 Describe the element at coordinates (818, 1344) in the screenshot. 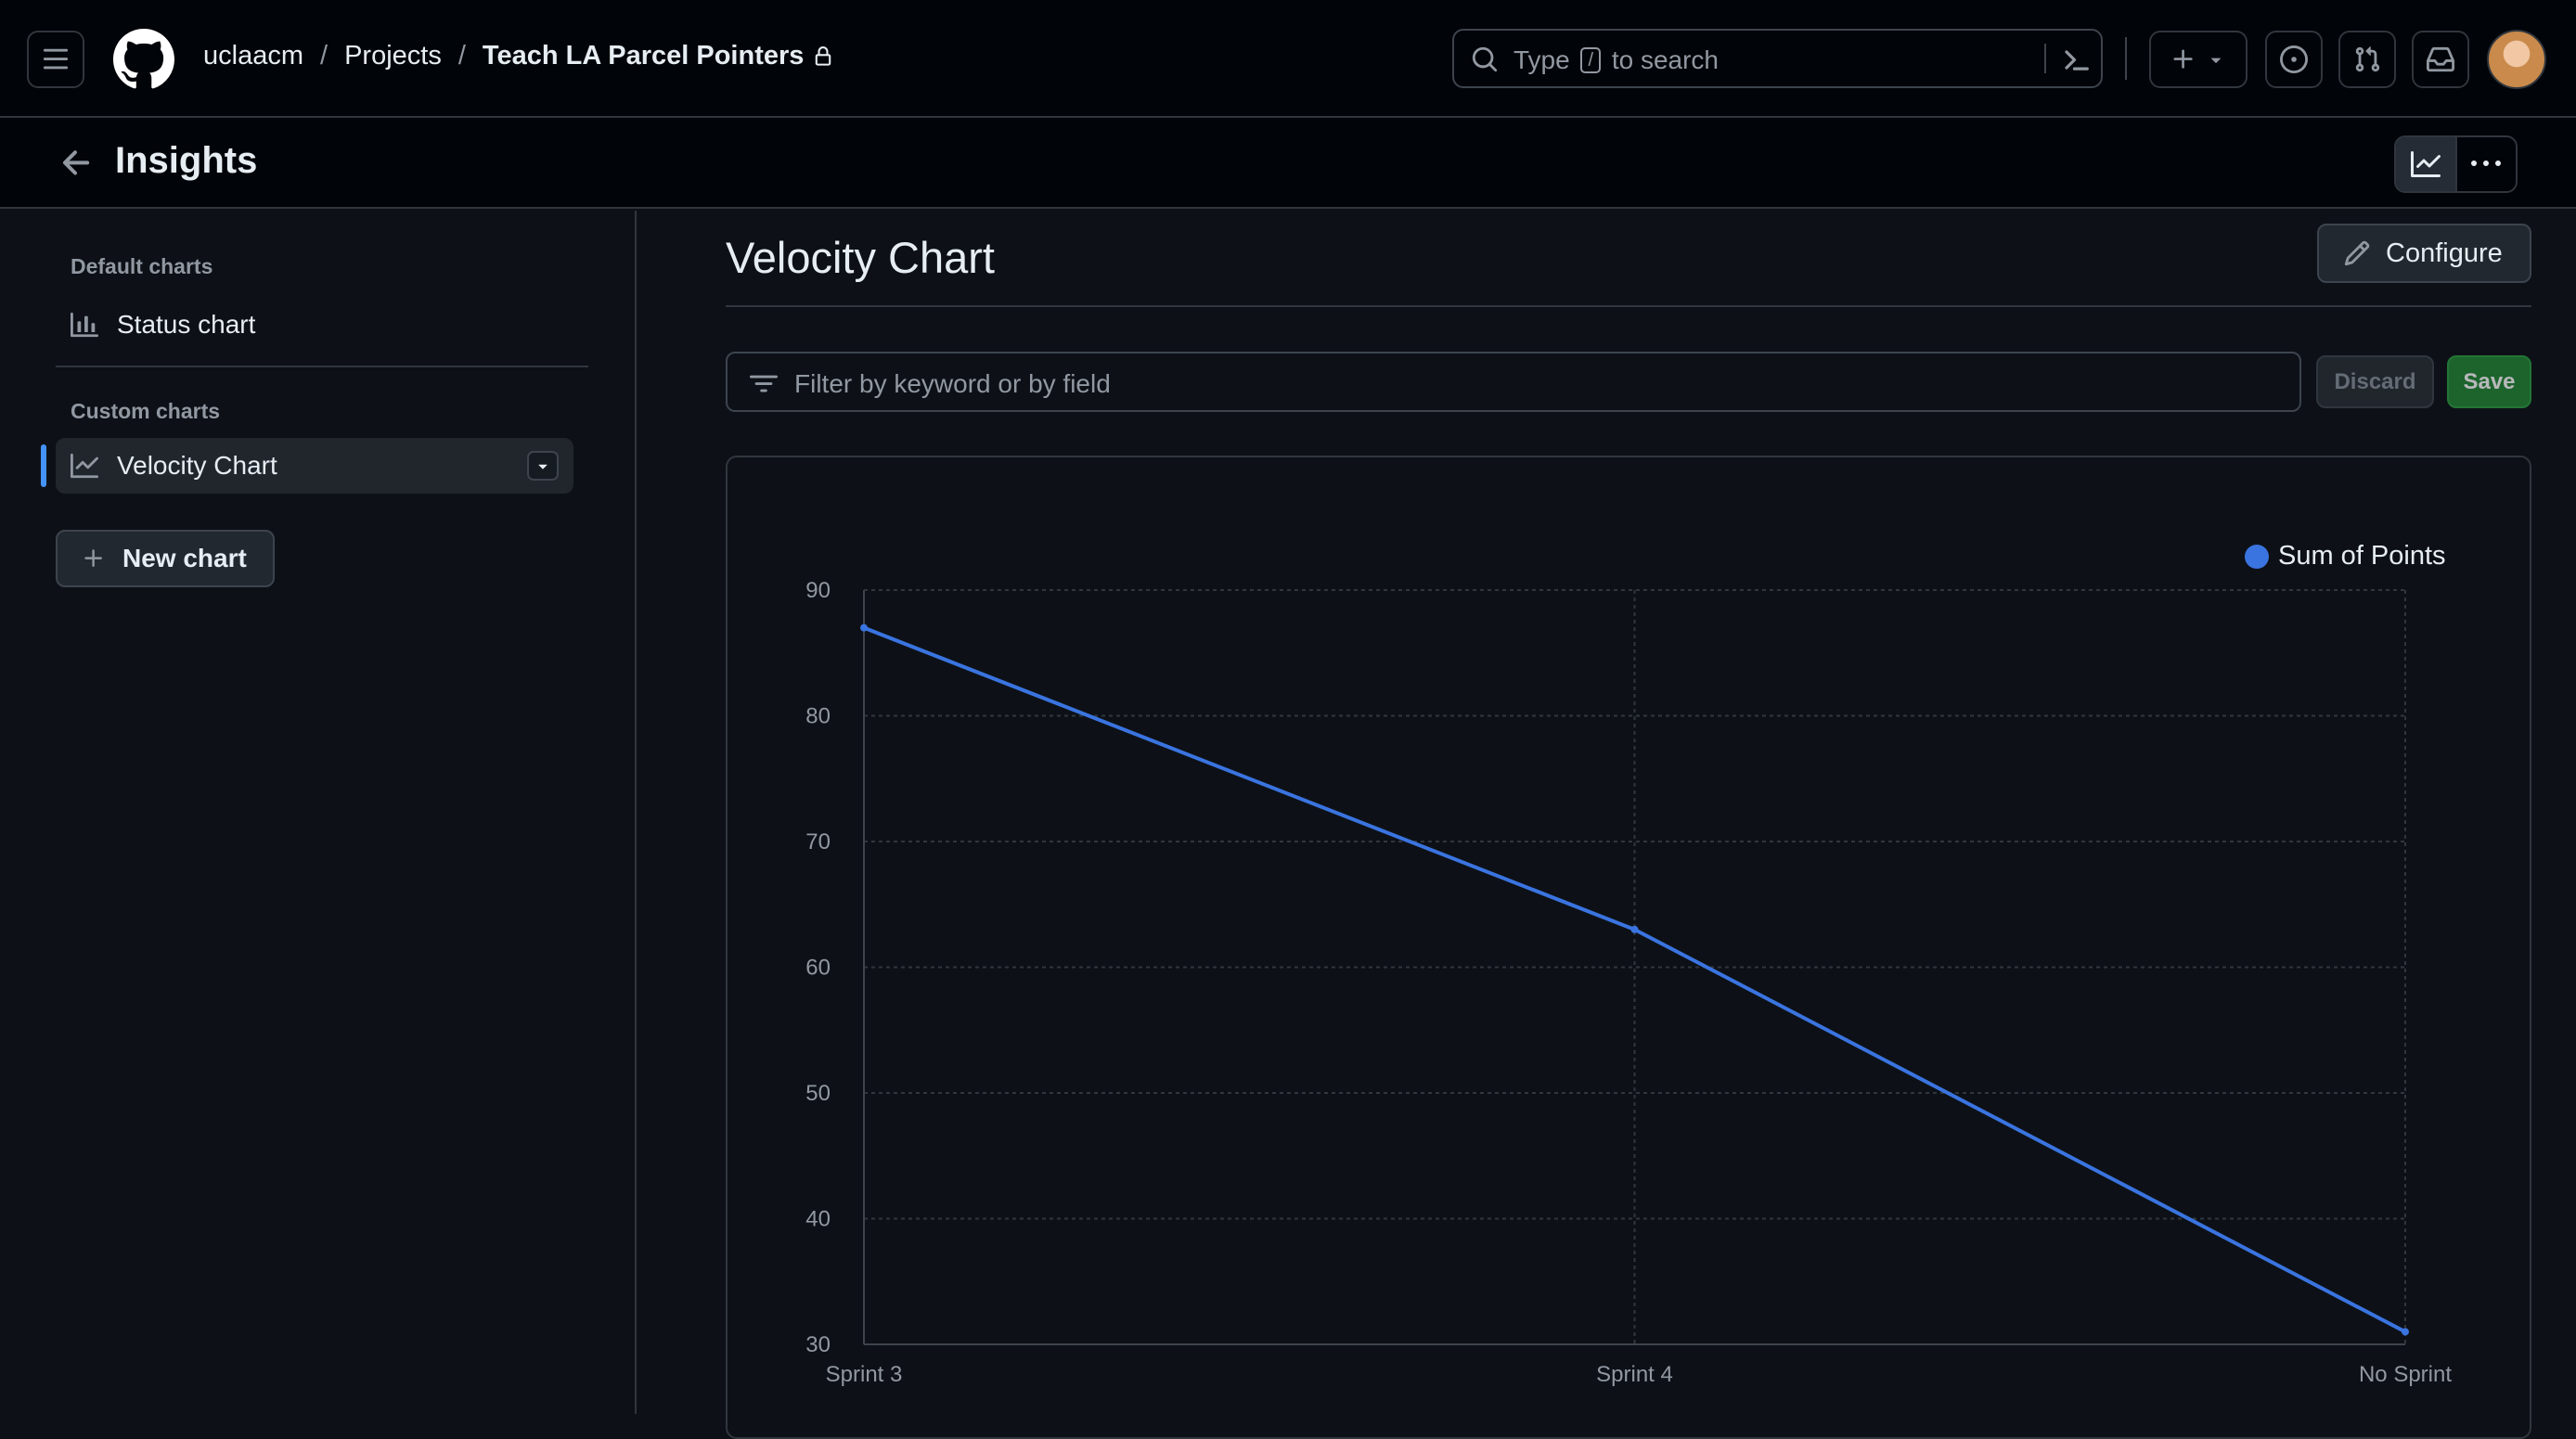

I see `y-tick-label: 30` at that location.